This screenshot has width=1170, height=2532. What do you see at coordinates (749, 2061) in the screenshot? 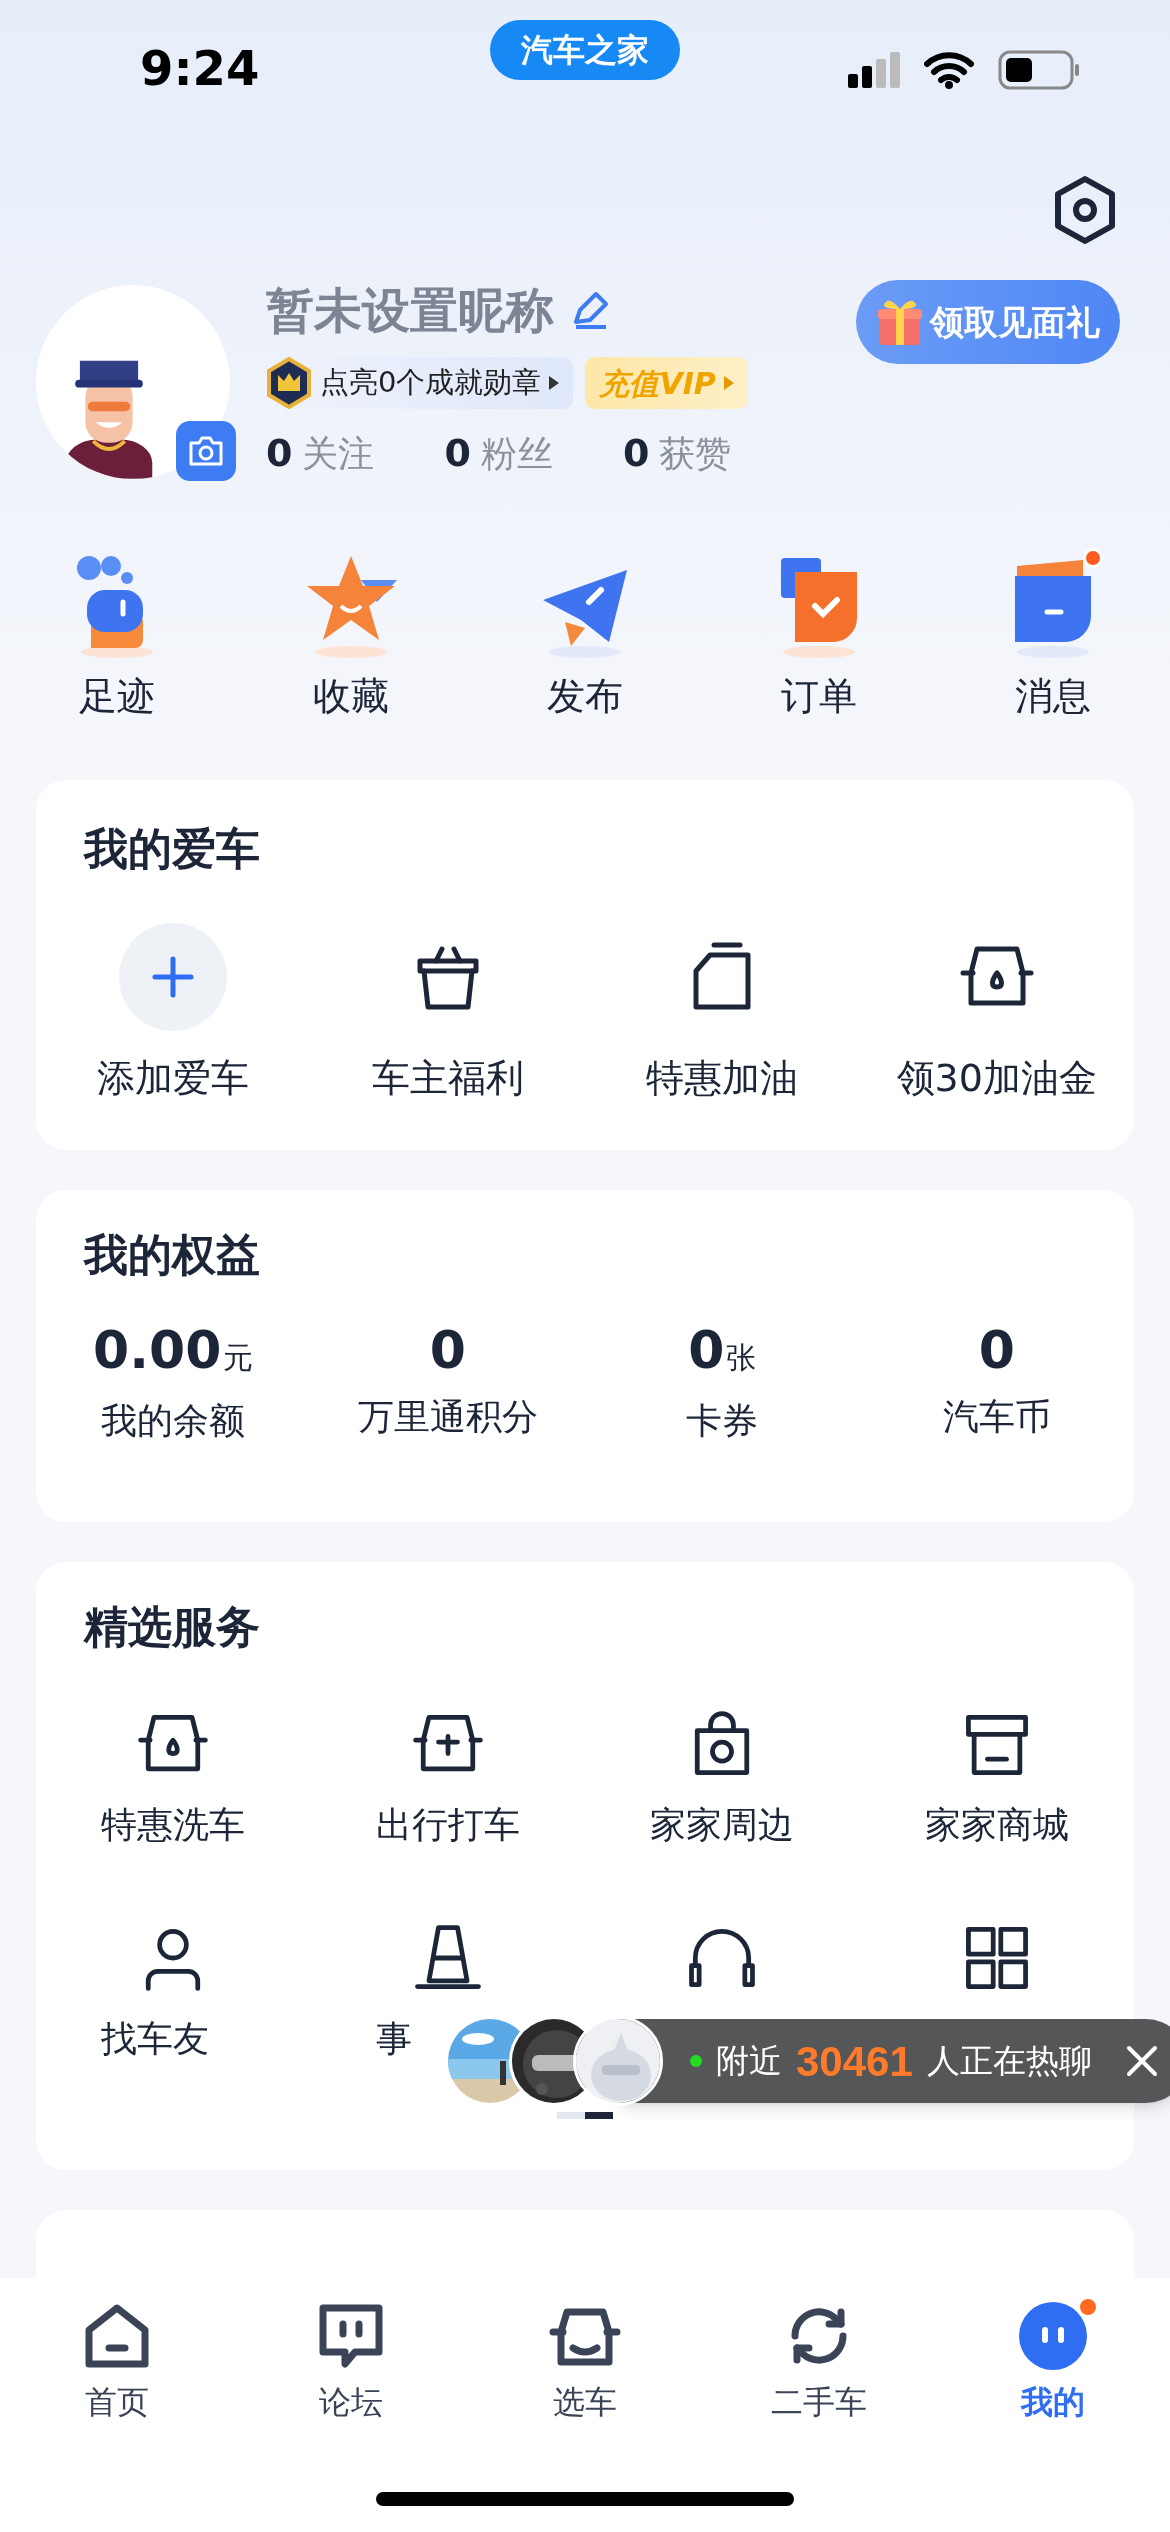
I see `chat-prefix: 附近` at bounding box center [749, 2061].